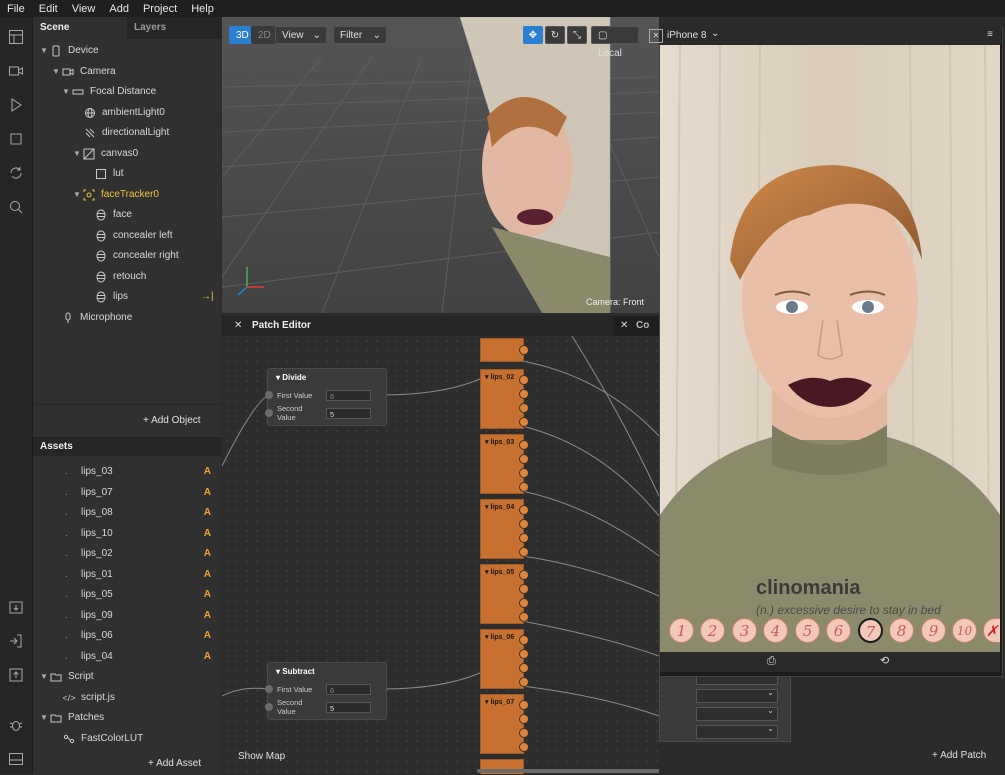 Image resolution: width=1005 pixels, height=775 pixels. Describe the element at coordinates (504, 399) in the screenshot. I see `lips-node: ▾ lips_02` at that location.